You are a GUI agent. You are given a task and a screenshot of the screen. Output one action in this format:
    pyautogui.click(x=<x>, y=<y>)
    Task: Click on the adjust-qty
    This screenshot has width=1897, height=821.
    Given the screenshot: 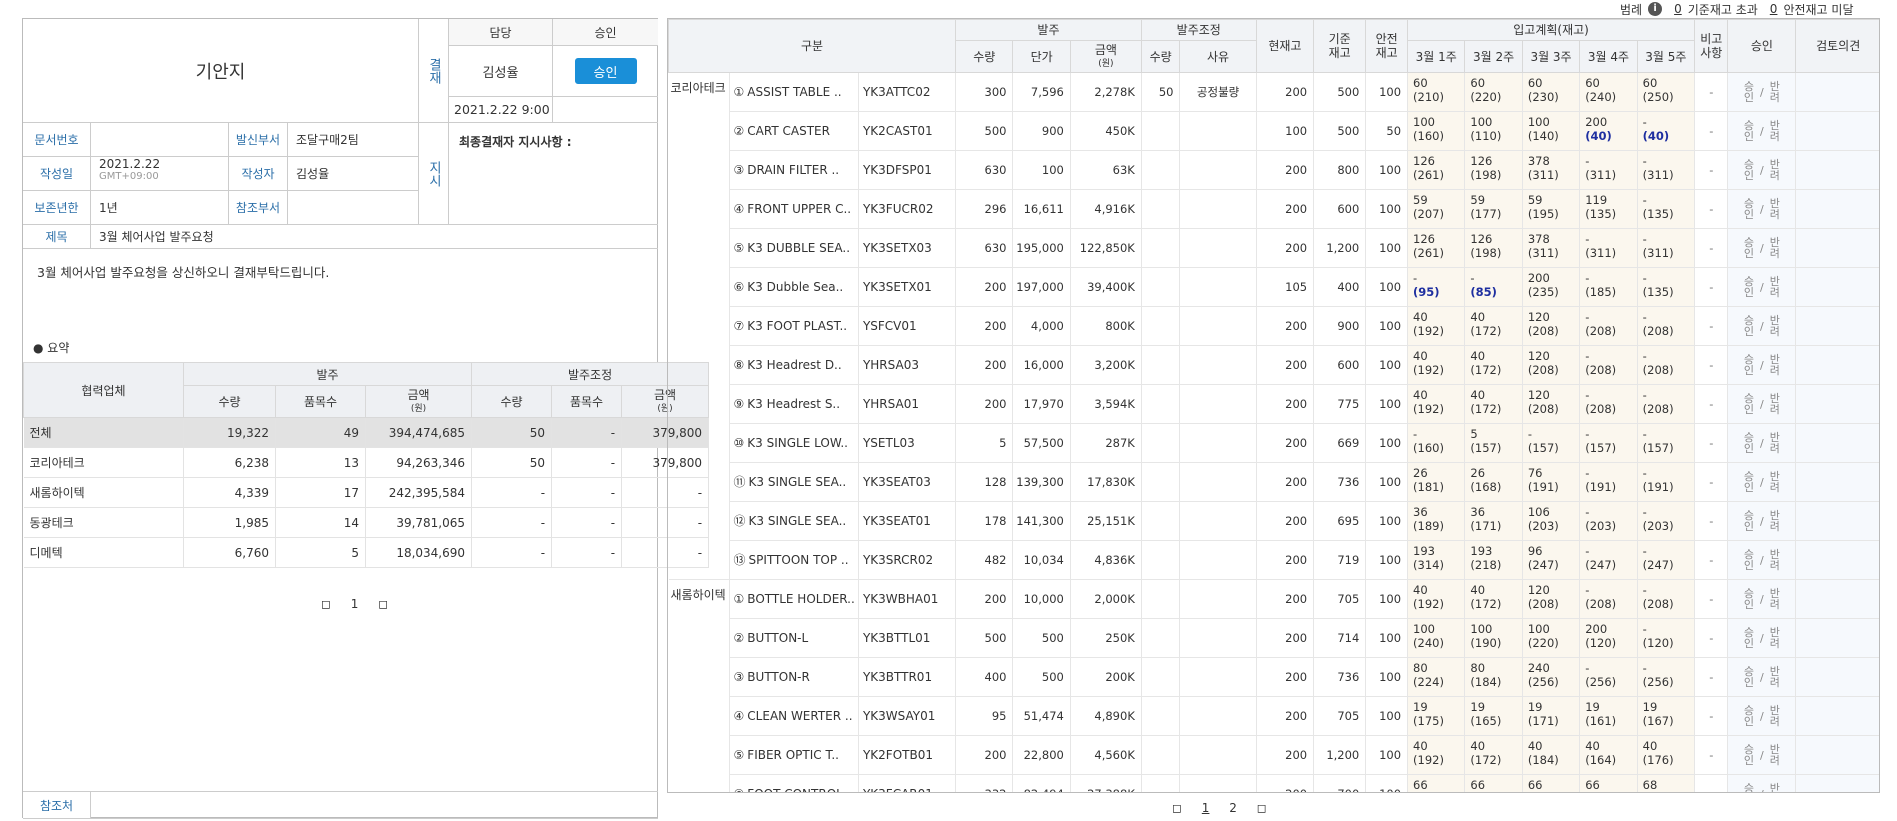 What is the action you would take?
    pyautogui.click(x=1161, y=209)
    